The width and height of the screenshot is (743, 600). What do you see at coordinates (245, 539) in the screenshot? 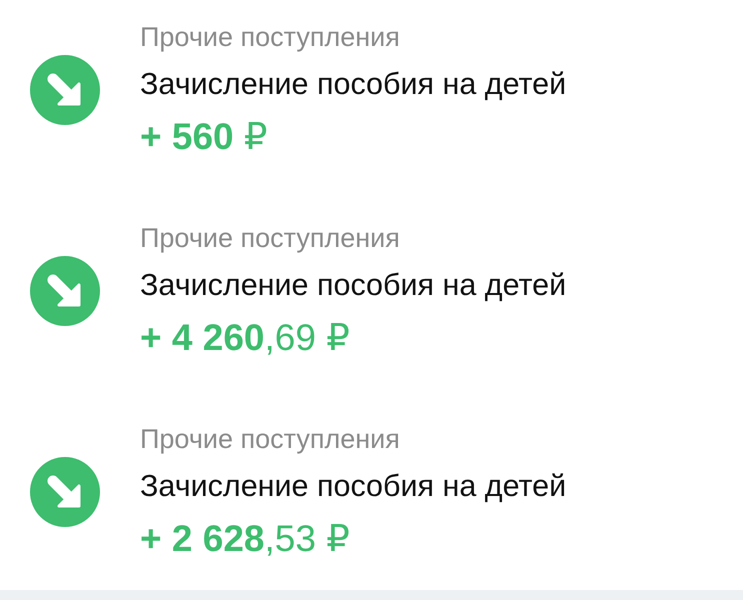
I see `transaction-amount: + 2 628,53 ₽` at bounding box center [245, 539].